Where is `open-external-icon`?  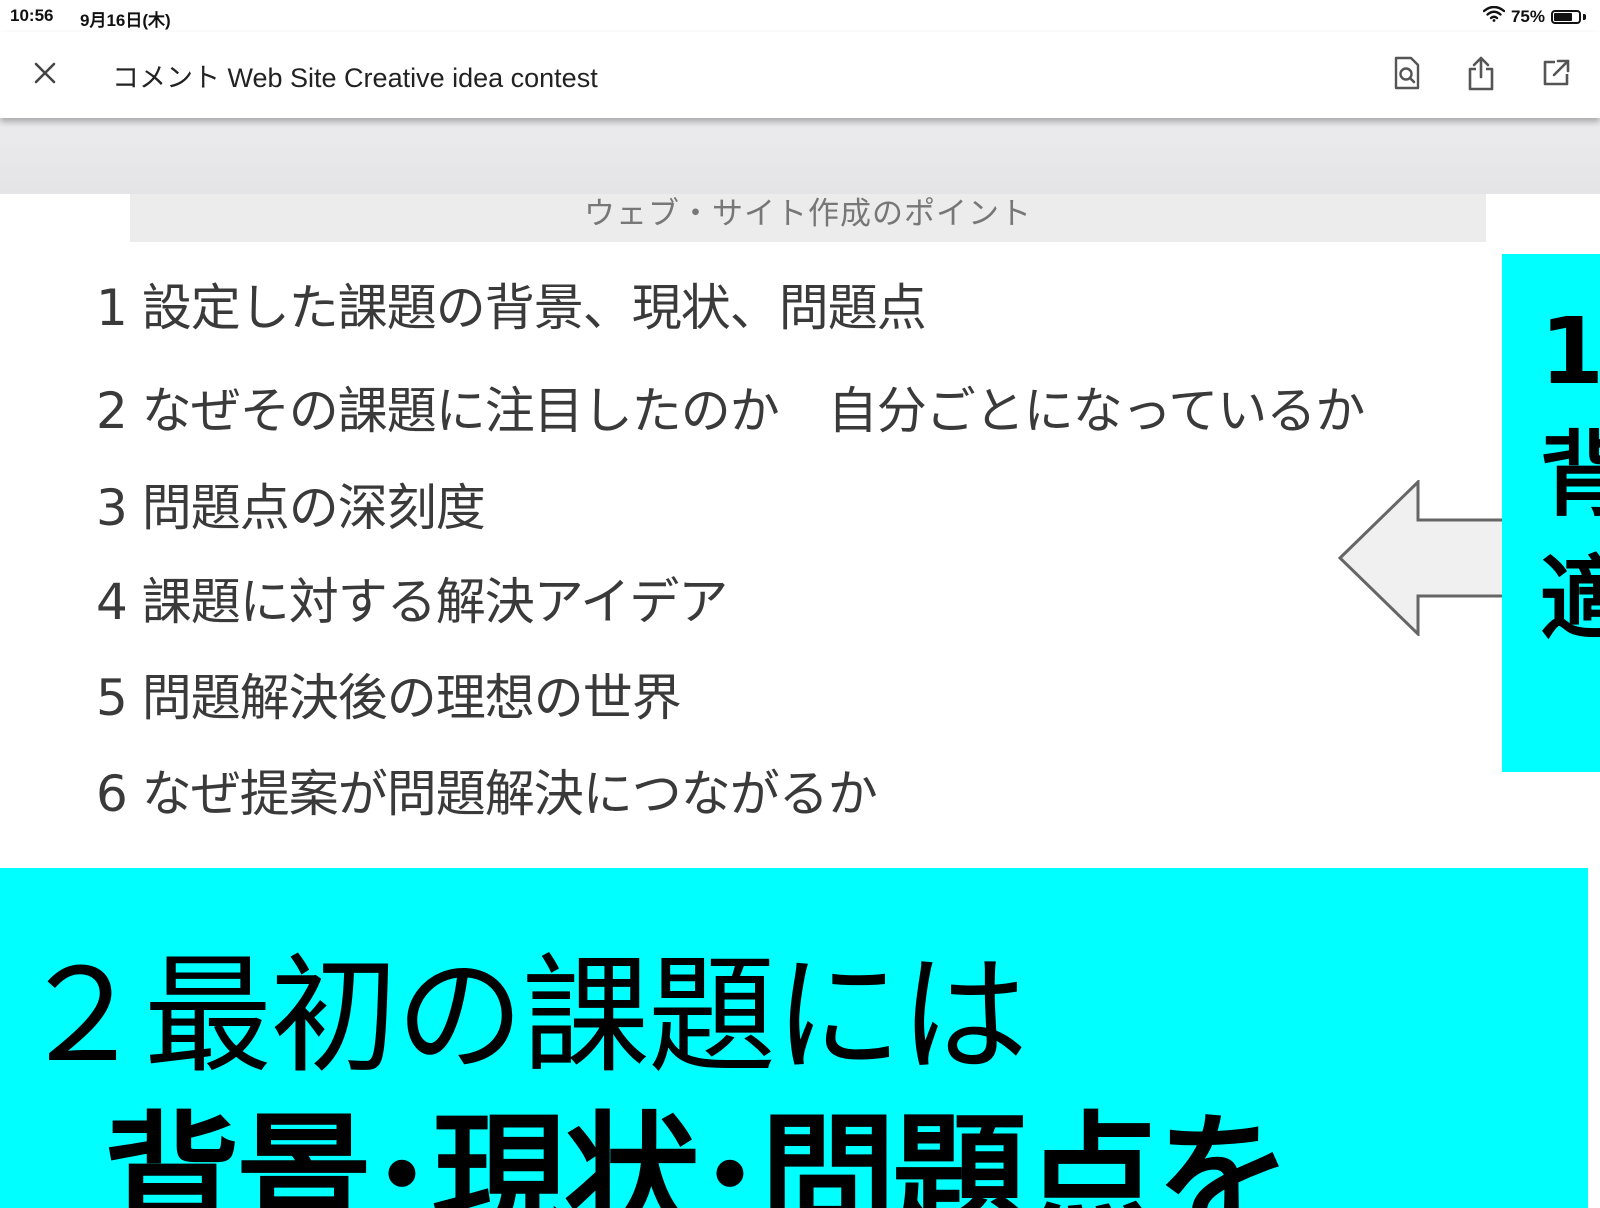
open-external-icon is located at coordinates (1556, 72).